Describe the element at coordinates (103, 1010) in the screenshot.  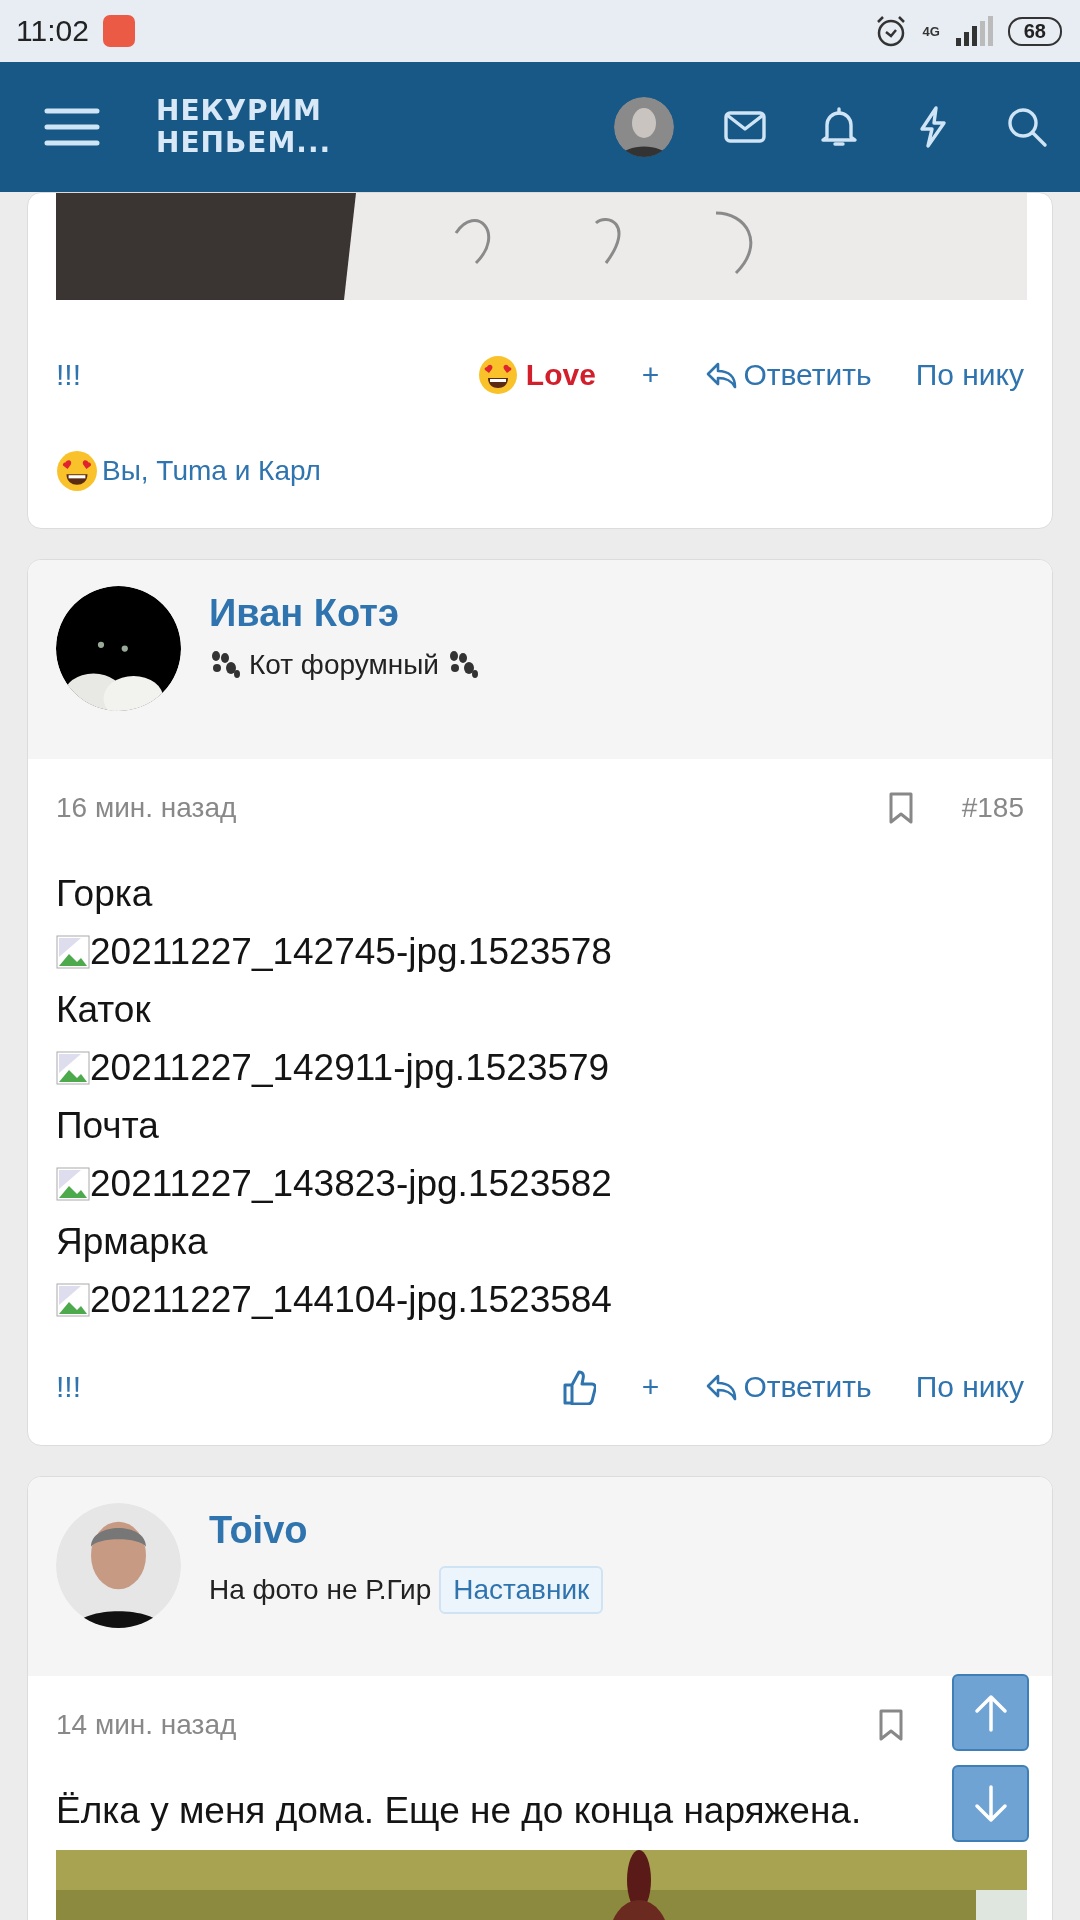
I see `post-text: Каток` at that location.